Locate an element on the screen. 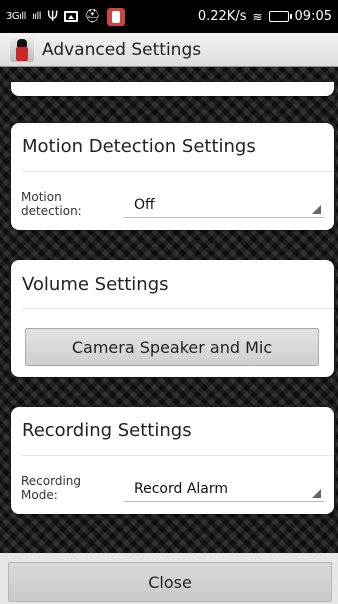 The height and width of the screenshot is (604, 338). action-bar: Advanced Settings is located at coordinates (169, 50).